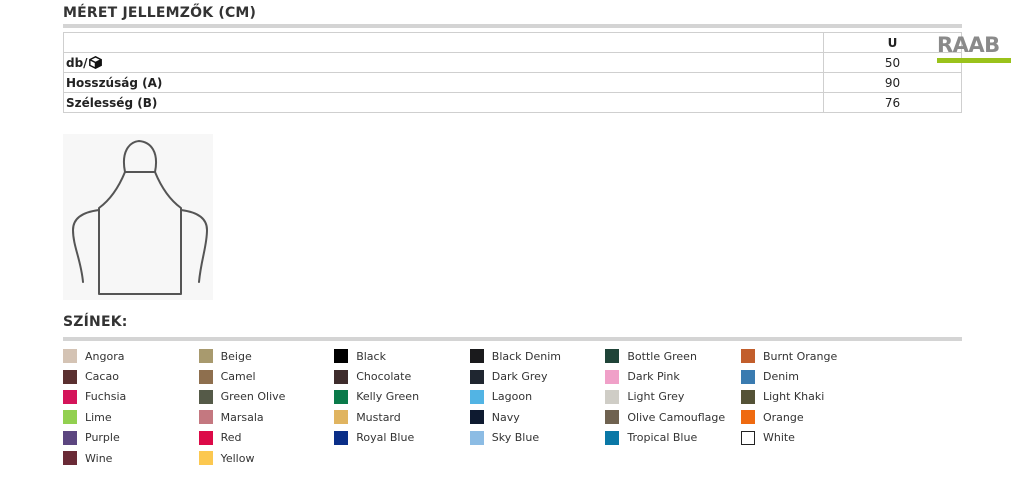  Describe the element at coordinates (77, 62) in the screenshot. I see `row-label-text: db/` at that location.